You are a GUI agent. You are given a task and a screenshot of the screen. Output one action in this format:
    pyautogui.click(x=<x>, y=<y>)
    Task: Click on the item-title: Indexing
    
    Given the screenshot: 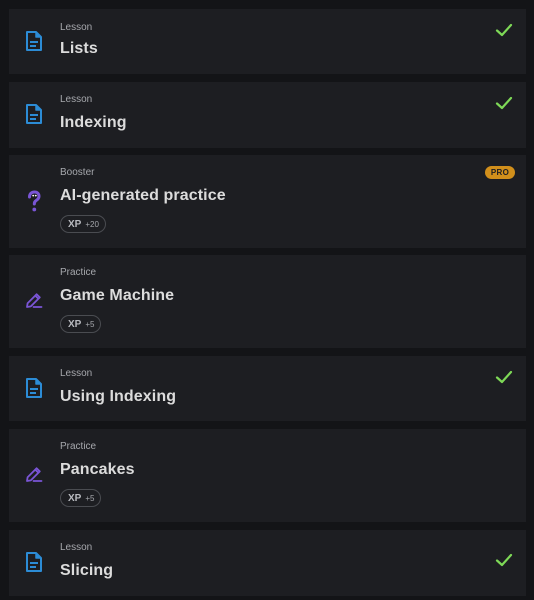 What is the action you would take?
    pyautogui.click(x=93, y=122)
    